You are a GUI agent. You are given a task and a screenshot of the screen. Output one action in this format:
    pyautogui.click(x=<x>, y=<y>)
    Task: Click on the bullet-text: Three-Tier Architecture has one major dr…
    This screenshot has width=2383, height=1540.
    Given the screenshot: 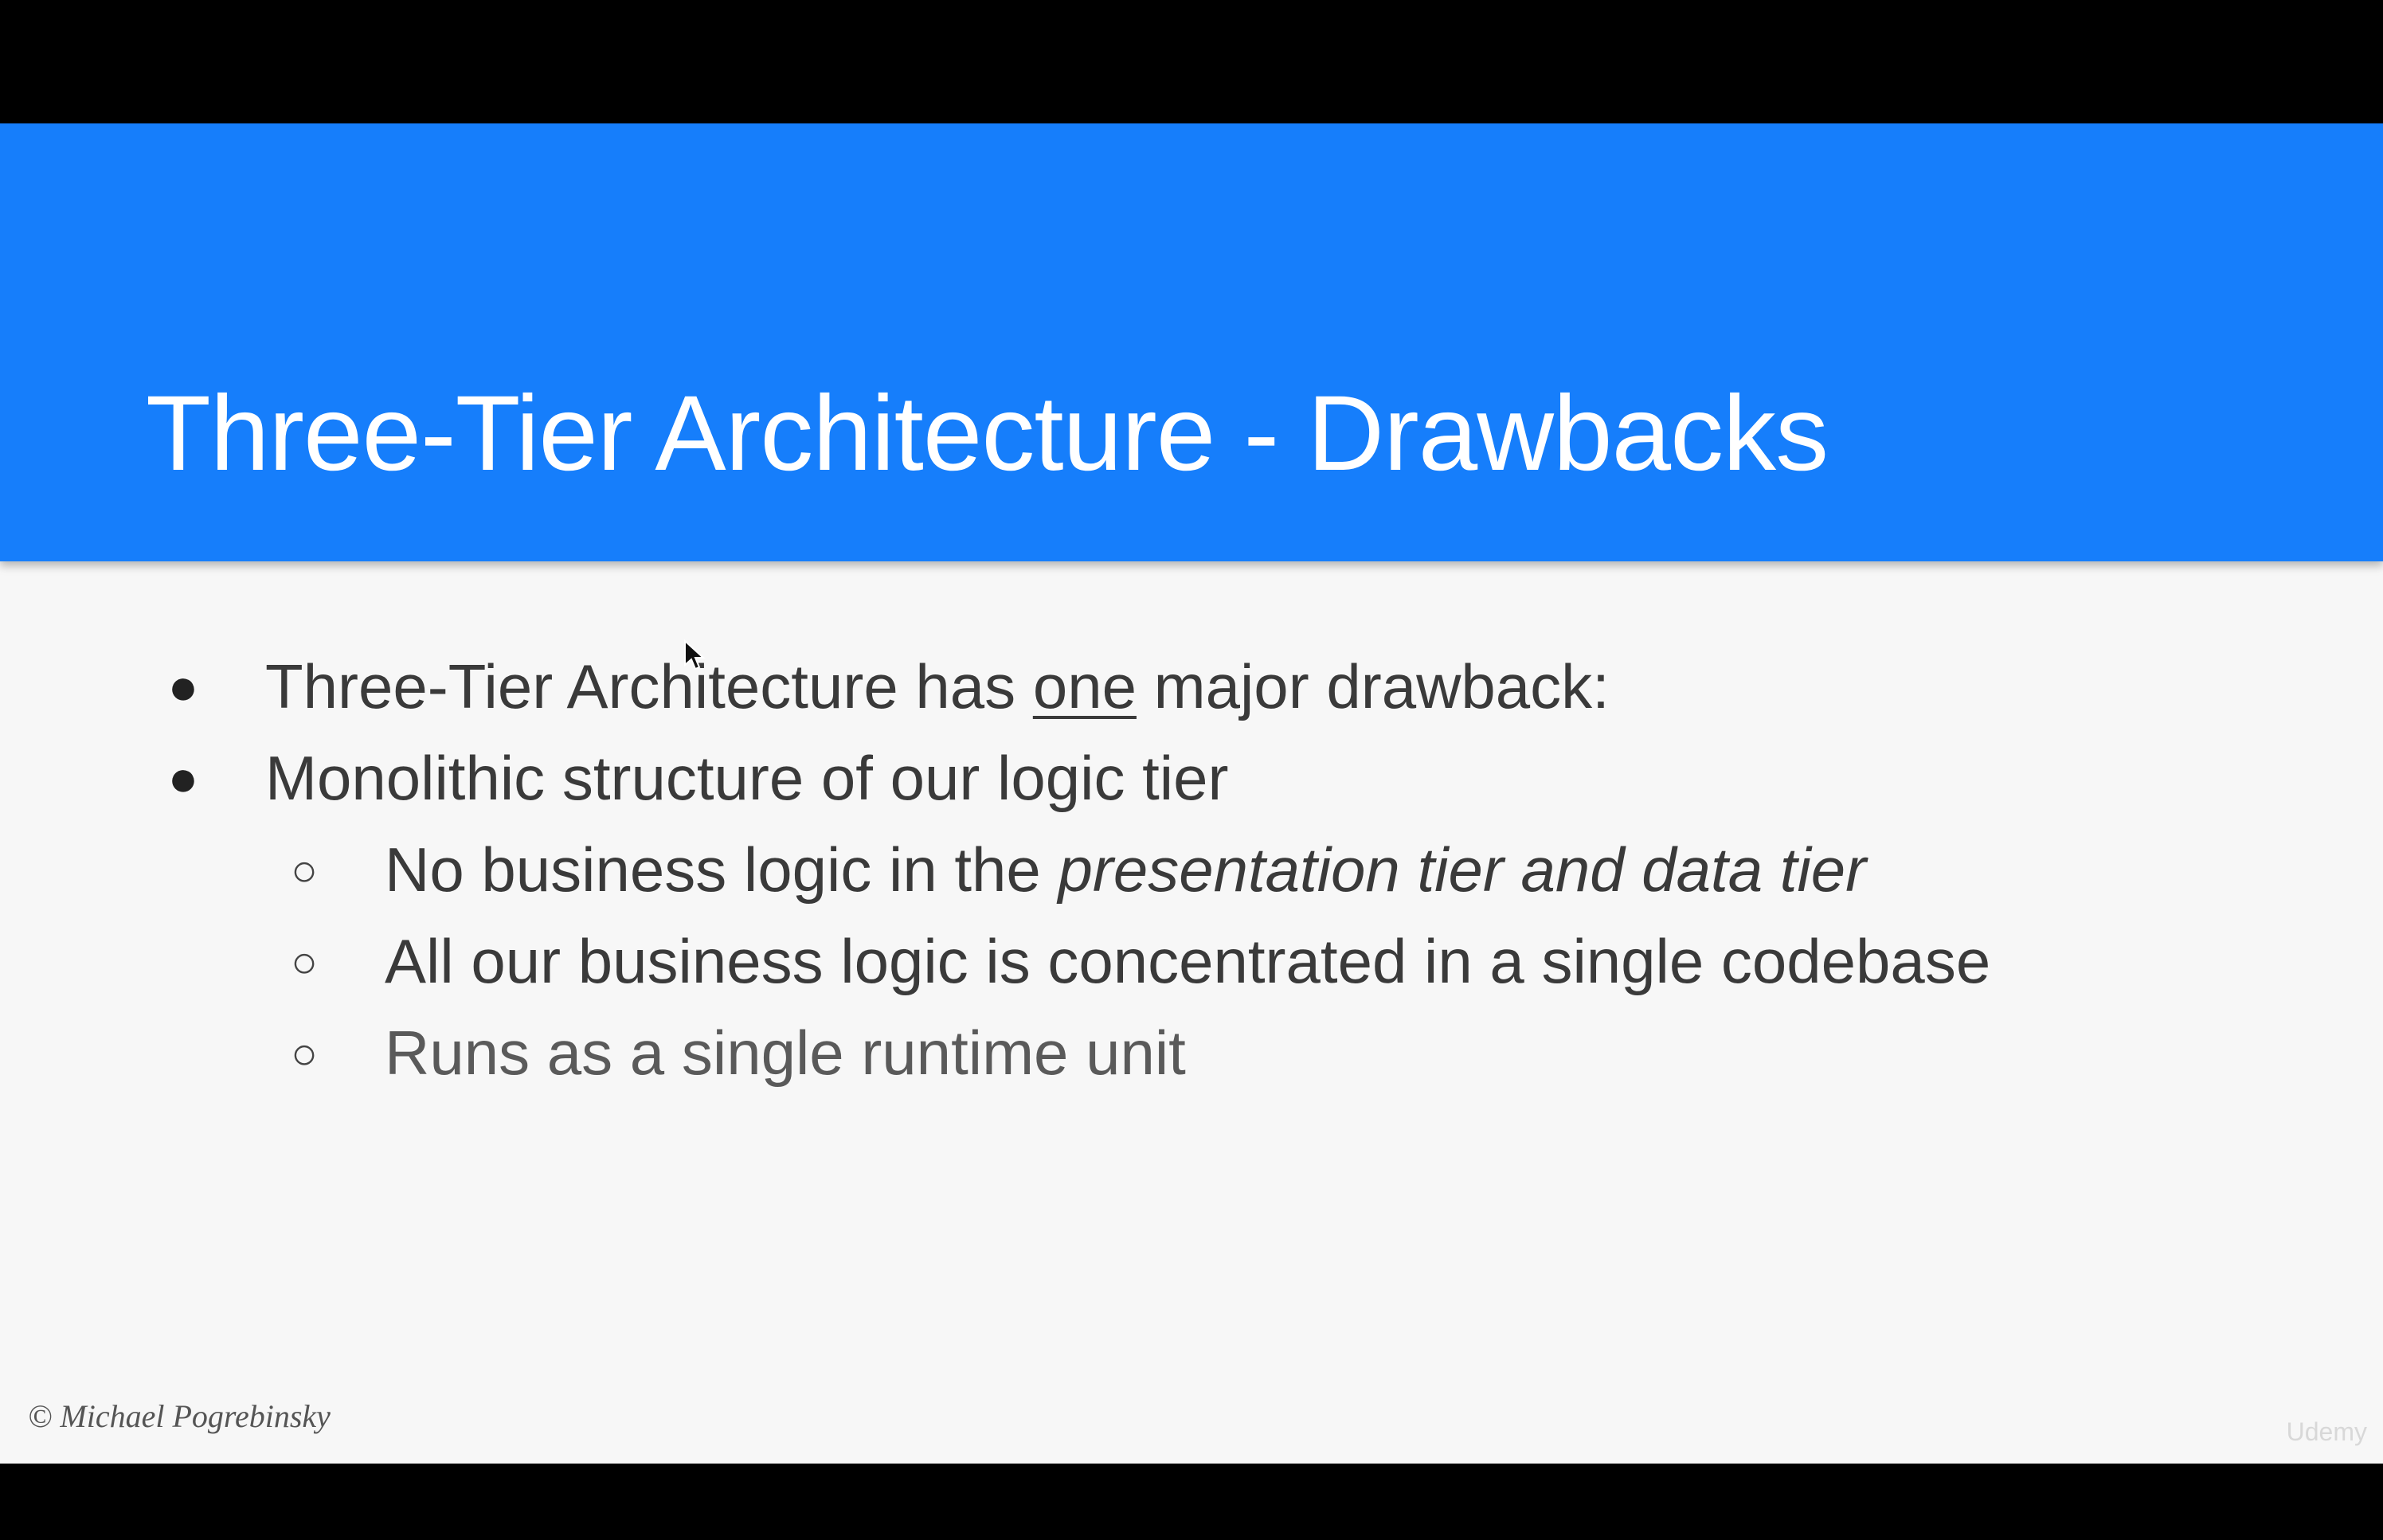 What is the action you would take?
    pyautogui.click(x=937, y=686)
    